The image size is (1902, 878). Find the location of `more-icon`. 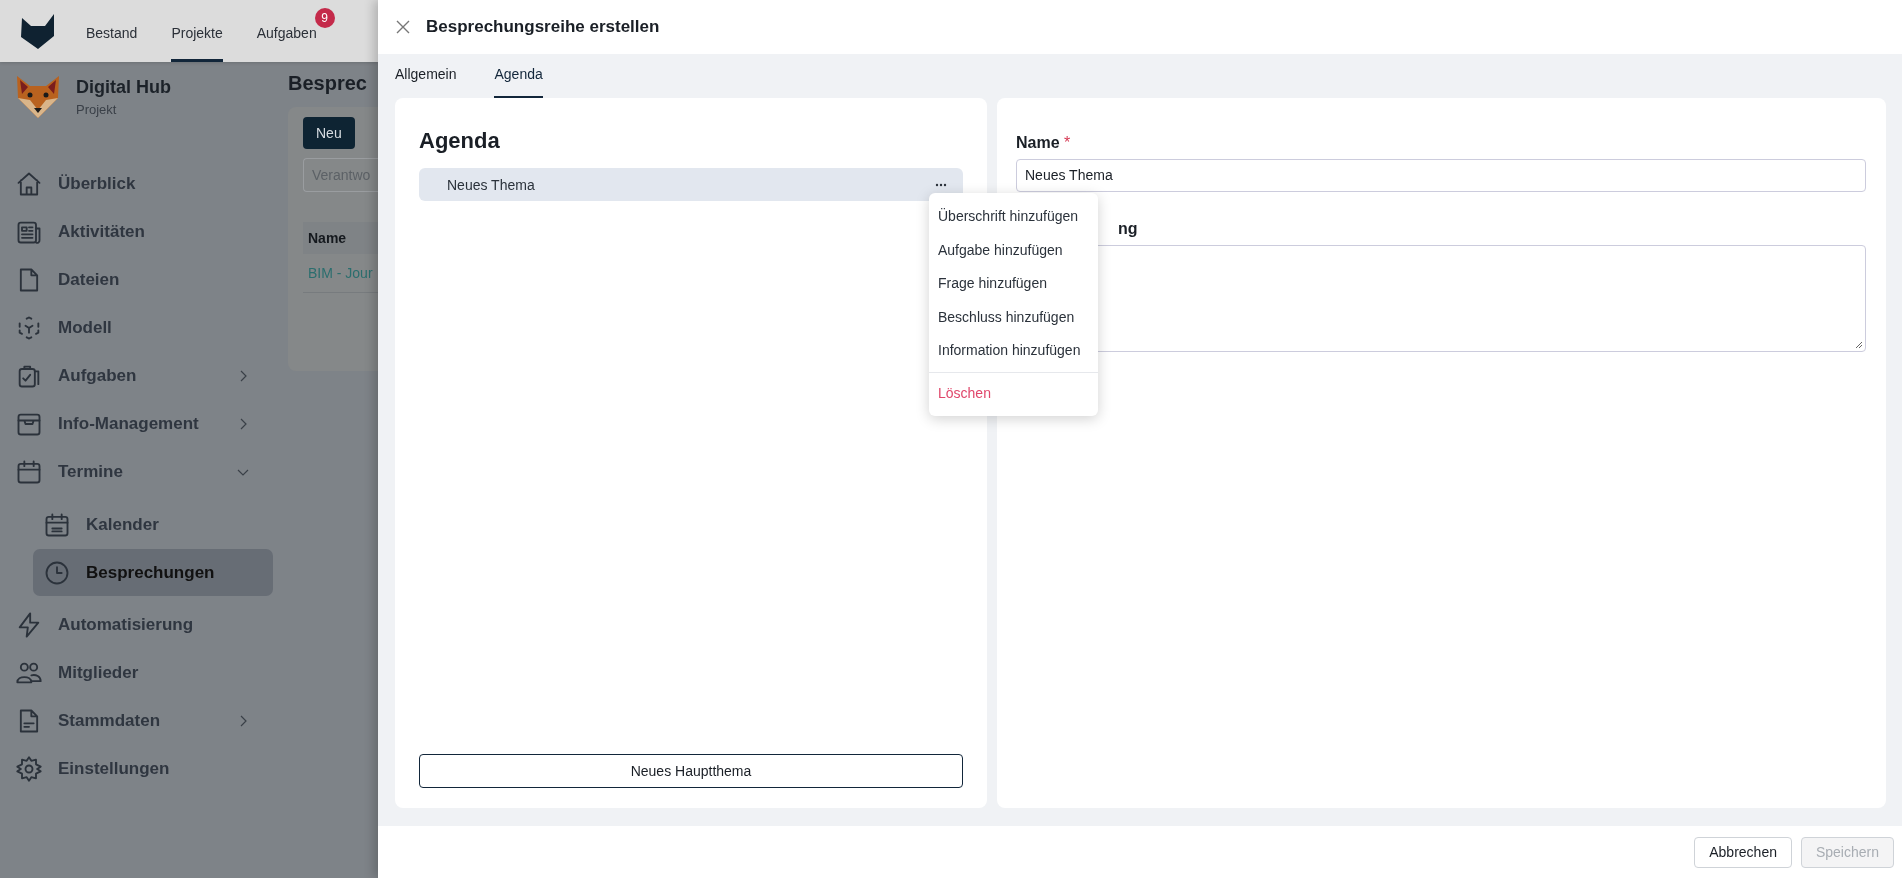

more-icon is located at coordinates (941, 184).